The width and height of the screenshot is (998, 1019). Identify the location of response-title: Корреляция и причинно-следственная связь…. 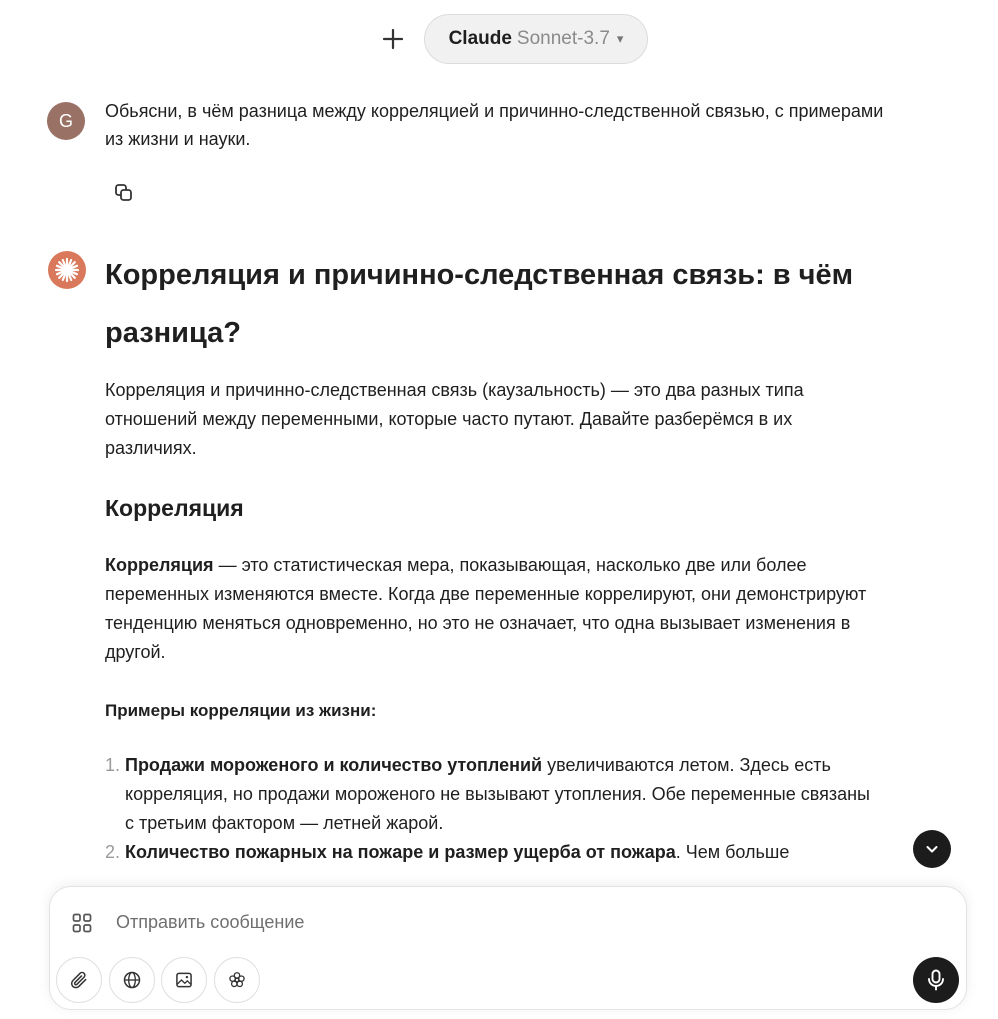
(479, 304).